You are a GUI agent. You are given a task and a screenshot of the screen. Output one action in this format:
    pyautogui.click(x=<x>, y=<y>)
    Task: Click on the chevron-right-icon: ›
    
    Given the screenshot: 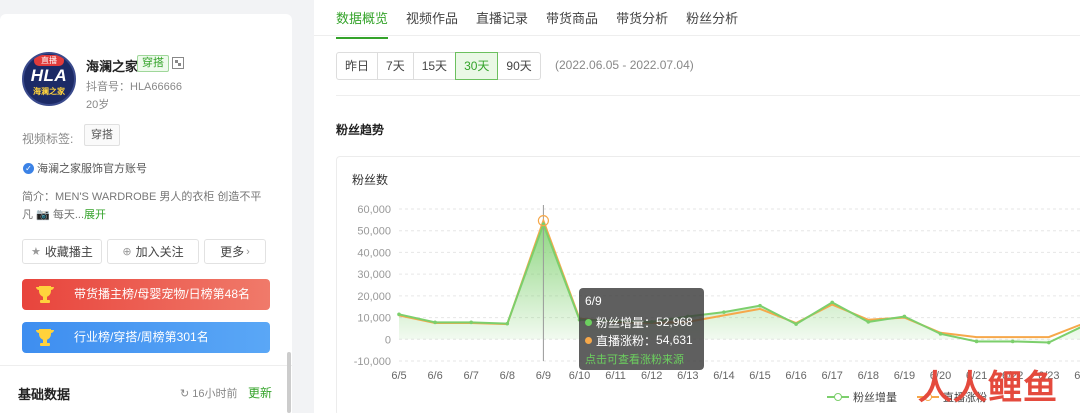 What is the action you would take?
    pyautogui.click(x=248, y=251)
    